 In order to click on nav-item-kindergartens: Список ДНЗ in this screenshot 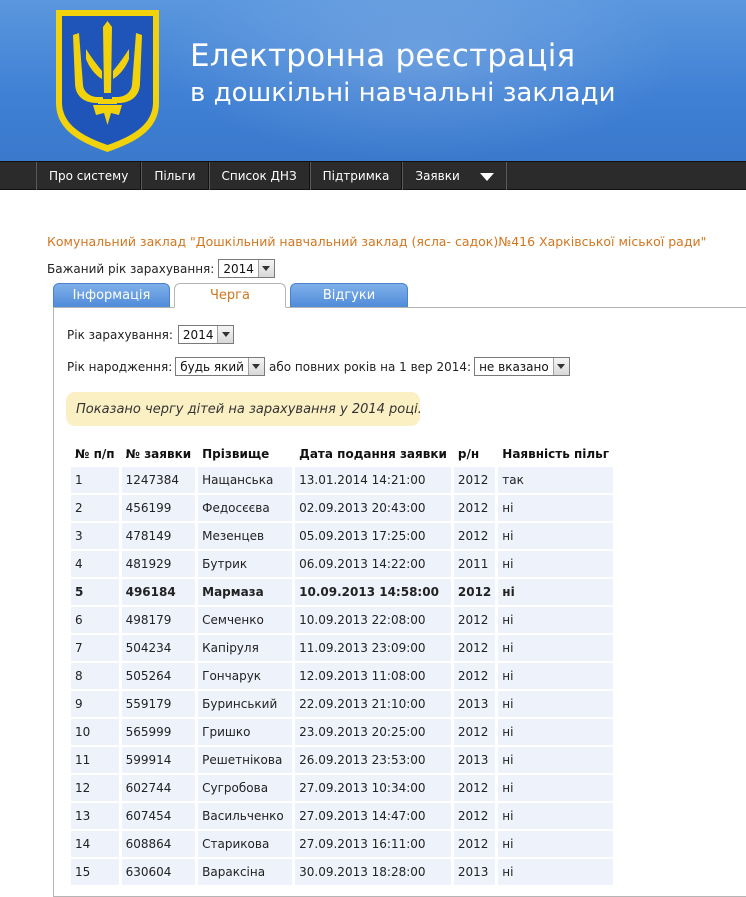, I will do `click(259, 176)`.